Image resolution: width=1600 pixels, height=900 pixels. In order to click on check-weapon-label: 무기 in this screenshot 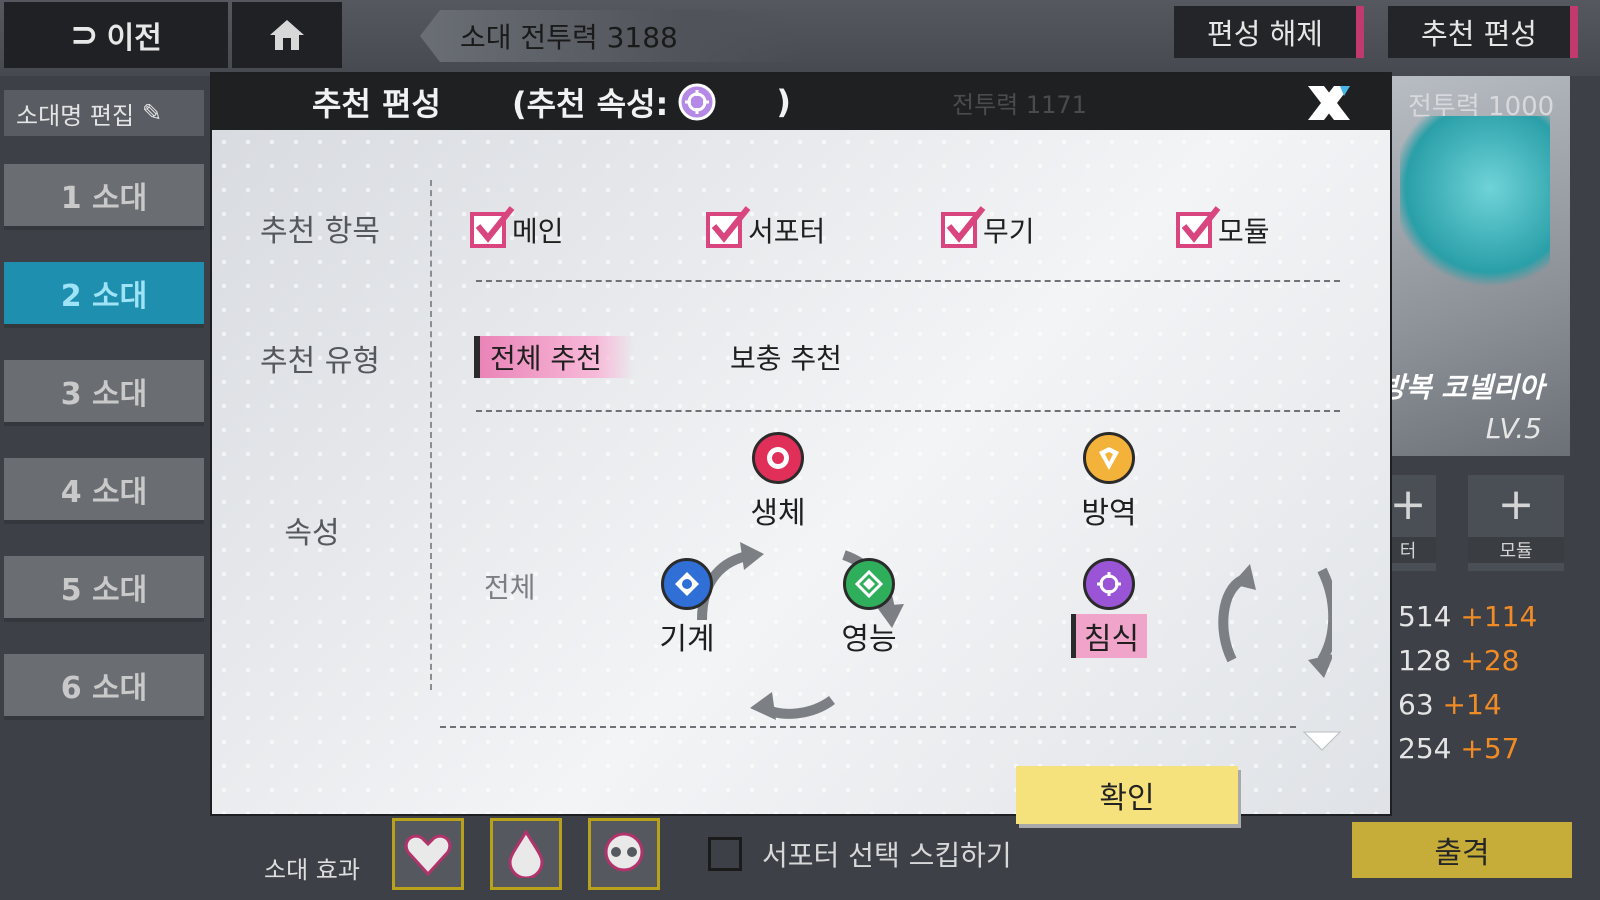, I will do `click(1009, 231)`.